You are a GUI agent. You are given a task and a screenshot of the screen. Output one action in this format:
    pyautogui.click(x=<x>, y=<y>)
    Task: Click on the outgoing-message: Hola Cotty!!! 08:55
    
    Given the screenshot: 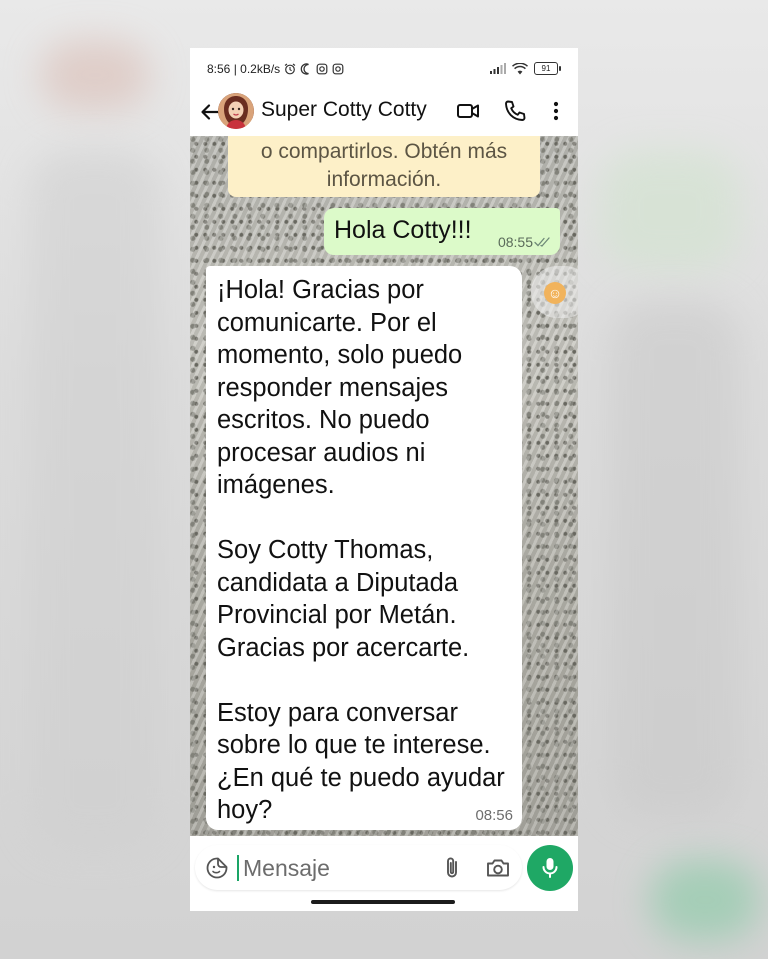 What is the action you would take?
    pyautogui.click(x=442, y=231)
    